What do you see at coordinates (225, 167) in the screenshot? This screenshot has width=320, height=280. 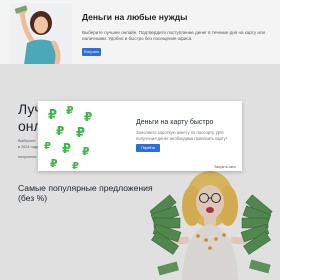 I see `close-modal-link: Закрыть окно` at bounding box center [225, 167].